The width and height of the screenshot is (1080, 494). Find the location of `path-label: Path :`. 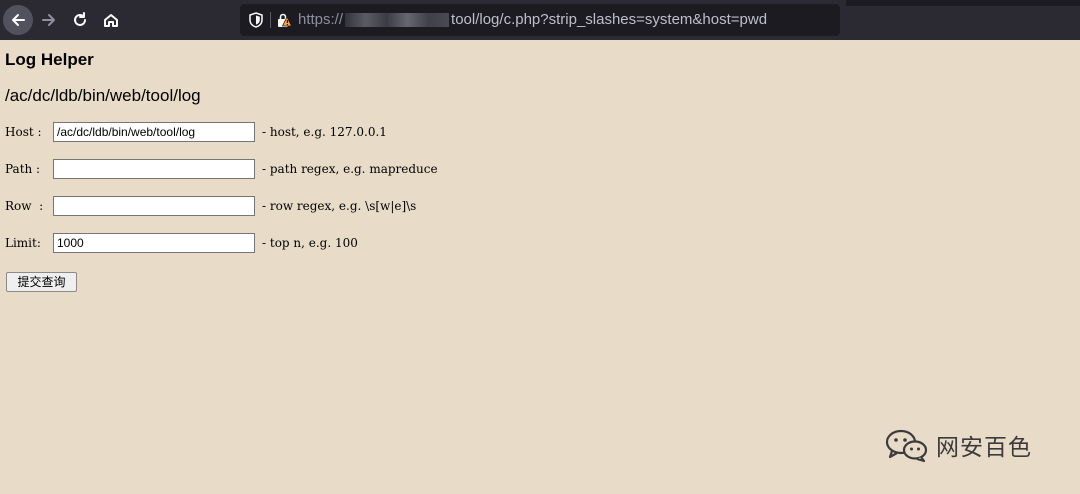

path-label: Path : is located at coordinates (23, 169).